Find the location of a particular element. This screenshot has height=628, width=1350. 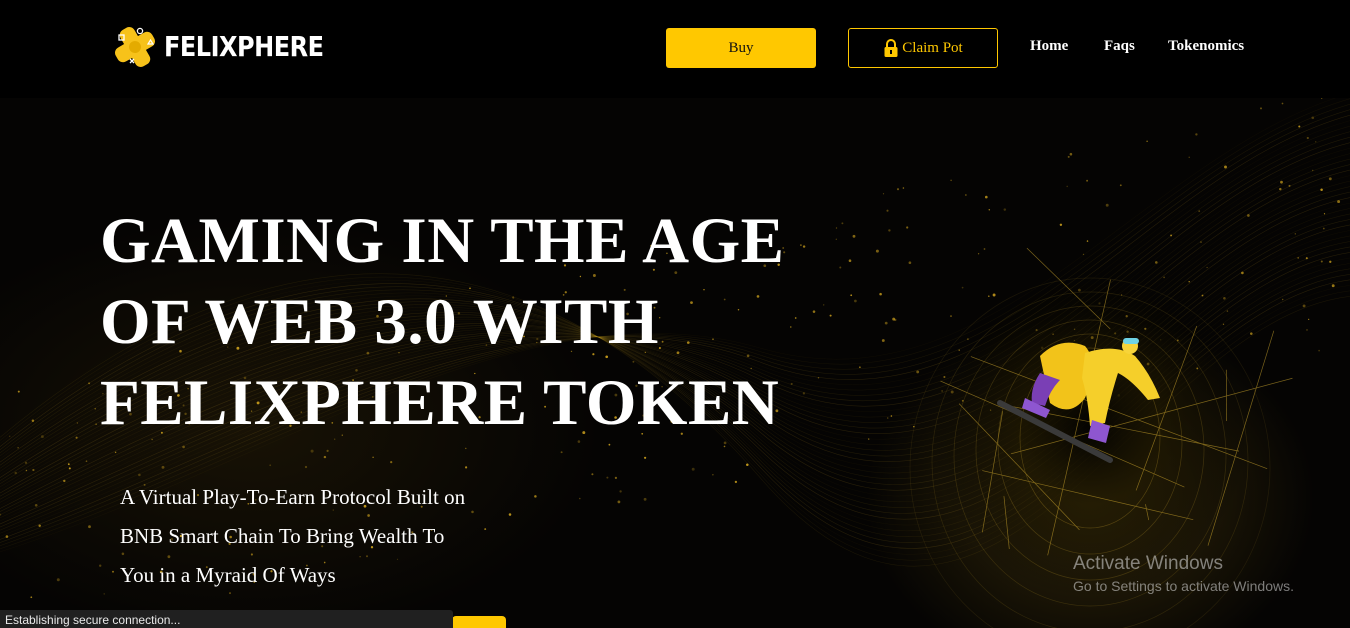

windows-activation-title: Activate Windows is located at coordinates (1148, 563).